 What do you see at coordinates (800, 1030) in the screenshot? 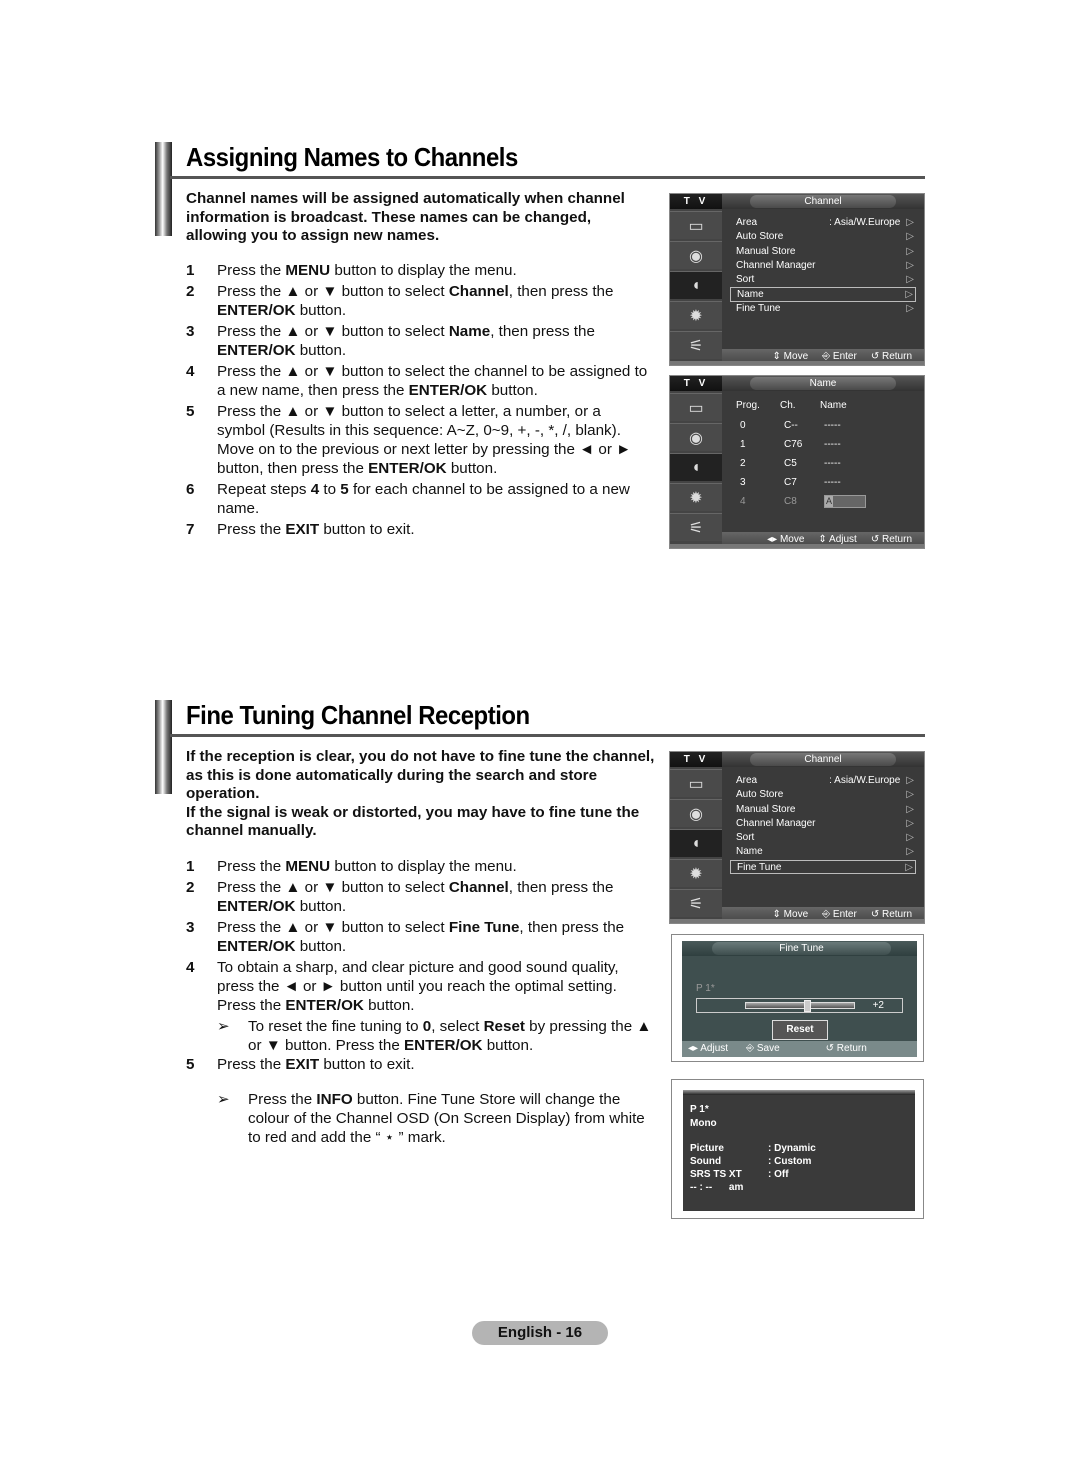
I see `reset-button: Reset` at bounding box center [800, 1030].